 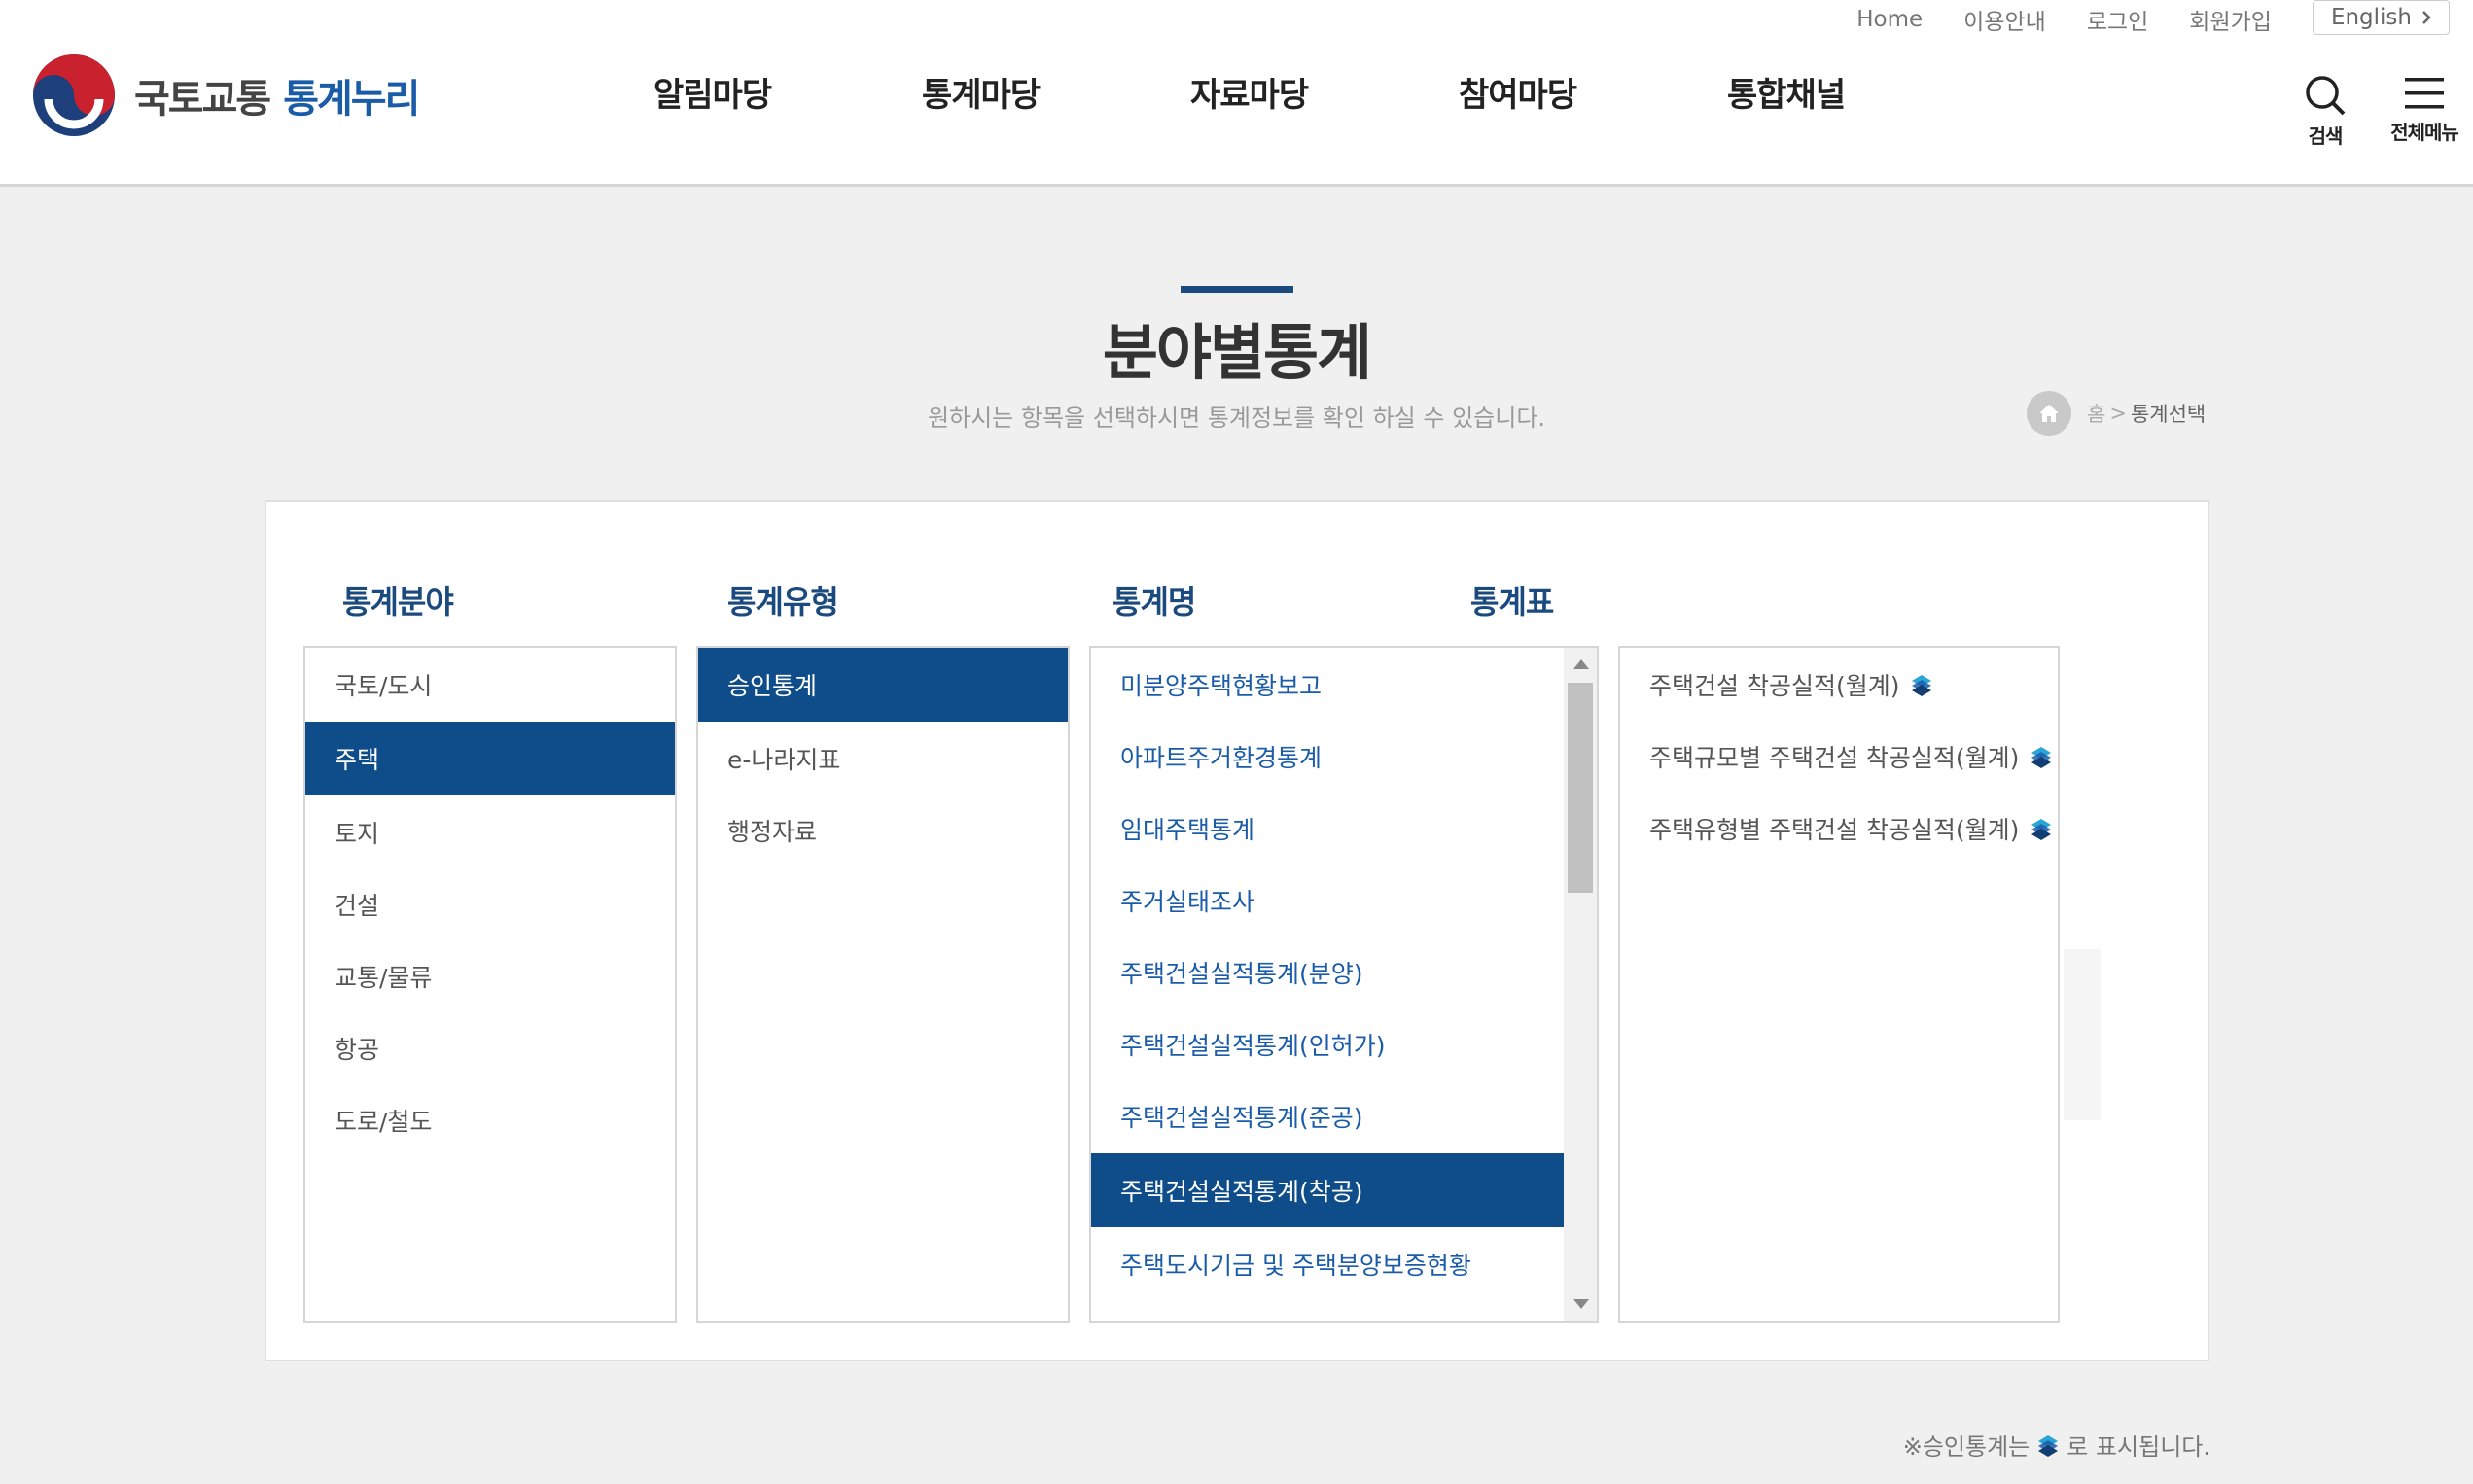 I want to click on join-link: 회원가입, so click(x=2230, y=20).